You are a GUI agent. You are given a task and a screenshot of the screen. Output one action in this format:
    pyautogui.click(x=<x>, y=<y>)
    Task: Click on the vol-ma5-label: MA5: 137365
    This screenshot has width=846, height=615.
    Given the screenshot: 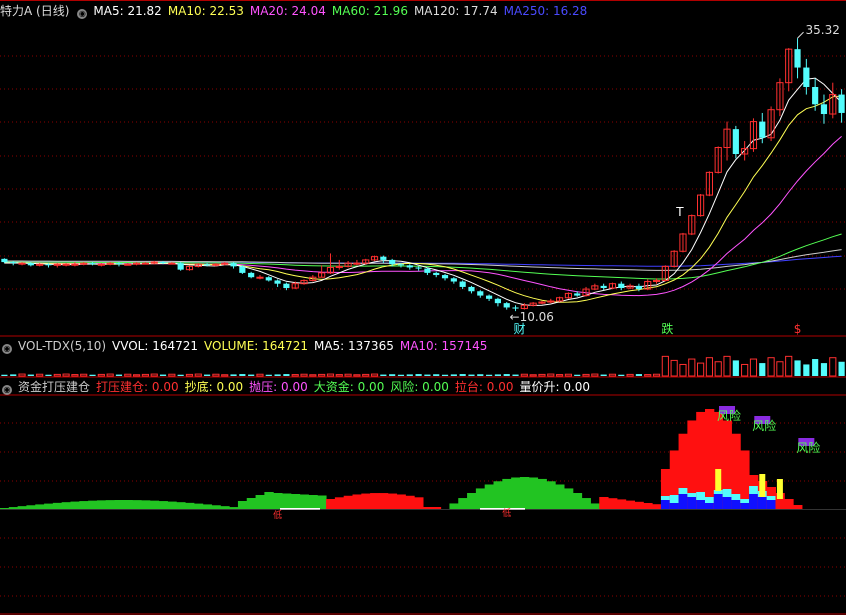 What is the action you would take?
    pyautogui.click(x=353, y=346)
    